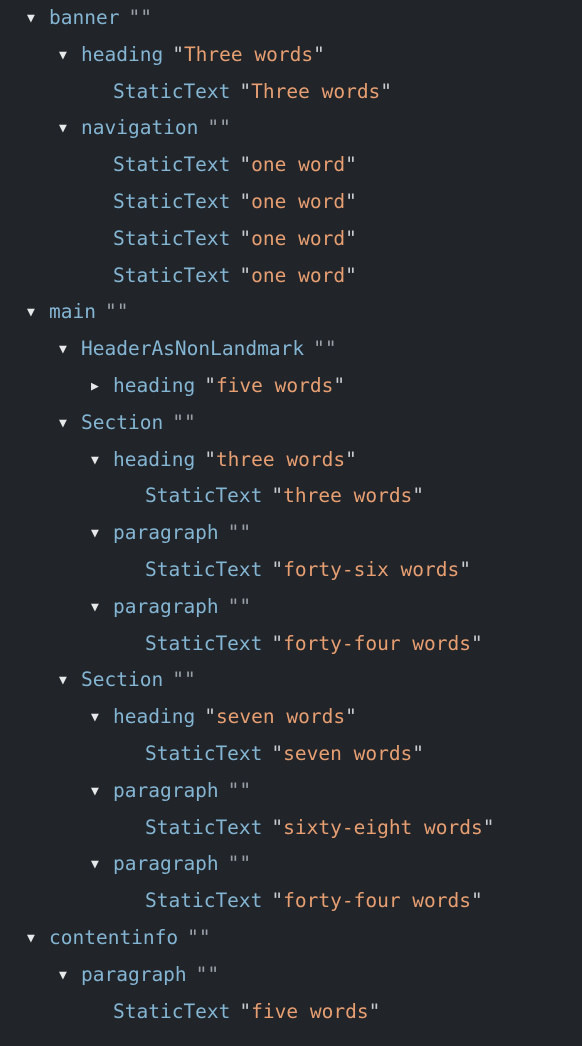 The width and height of the screenshot is (582, 1046). What do you see at coordinates (248, 54) in the screenshot?
I see `node-value-text: Three words` at bounding box center [248, 54].